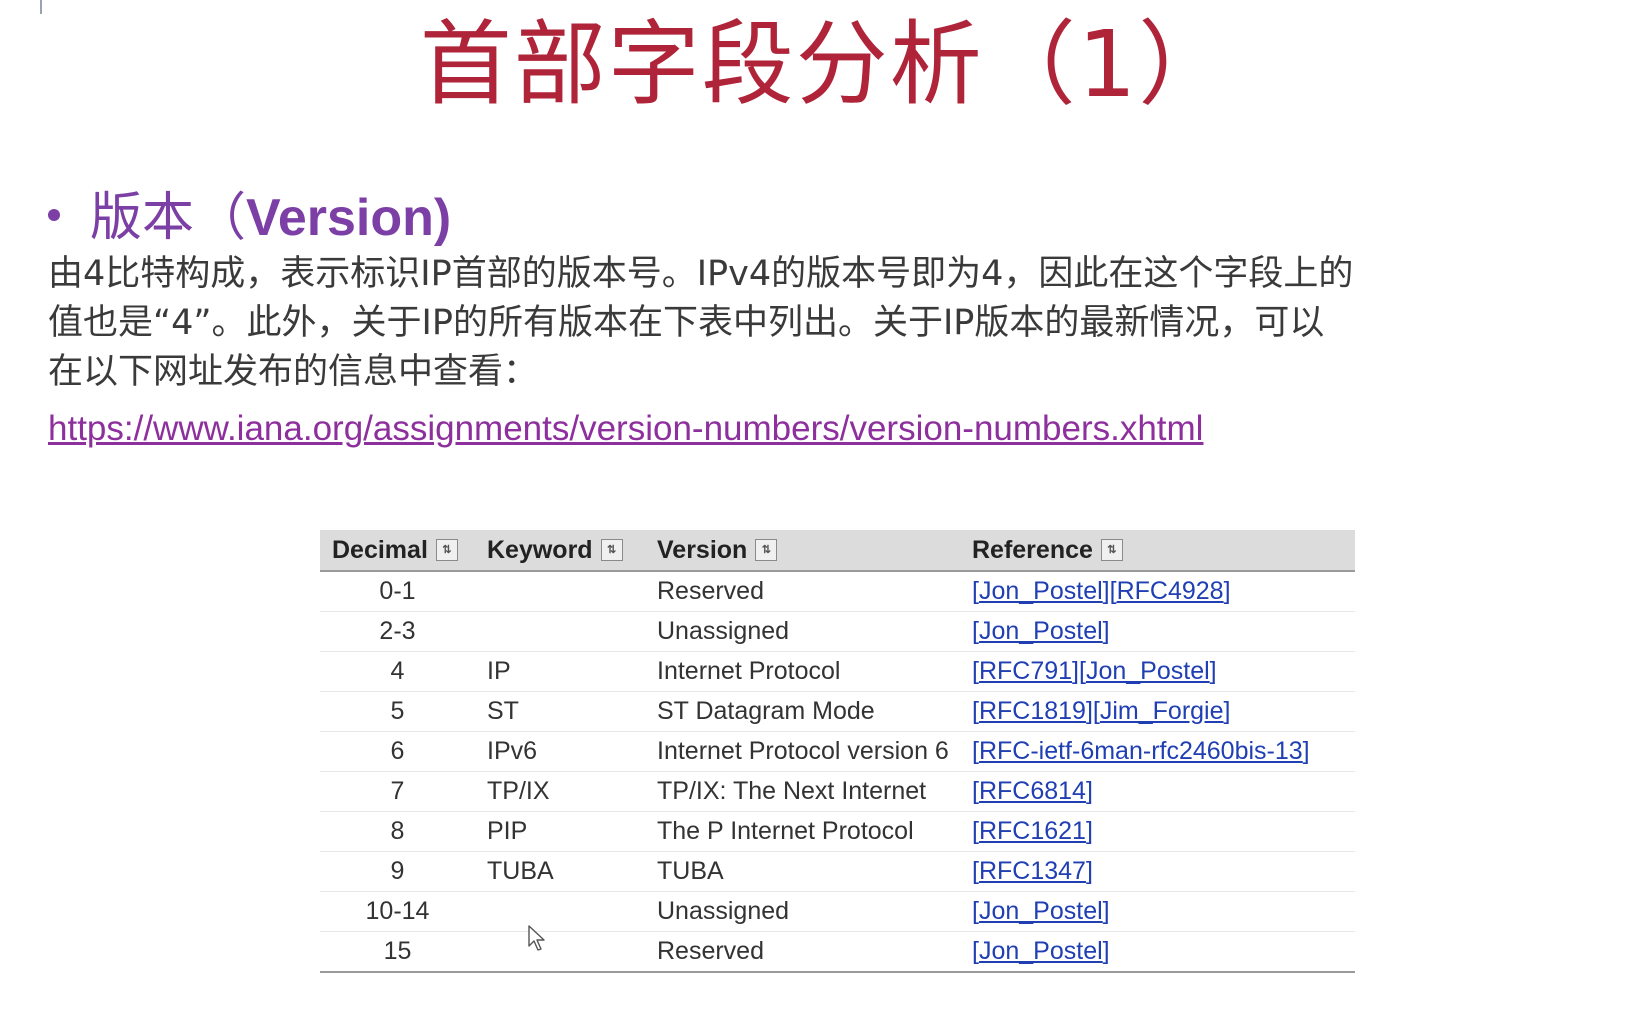 Image resolution: width=1652 pixels, height=1026 pixels. I want to click on mouse-cursor-icon, so click(536, 938).